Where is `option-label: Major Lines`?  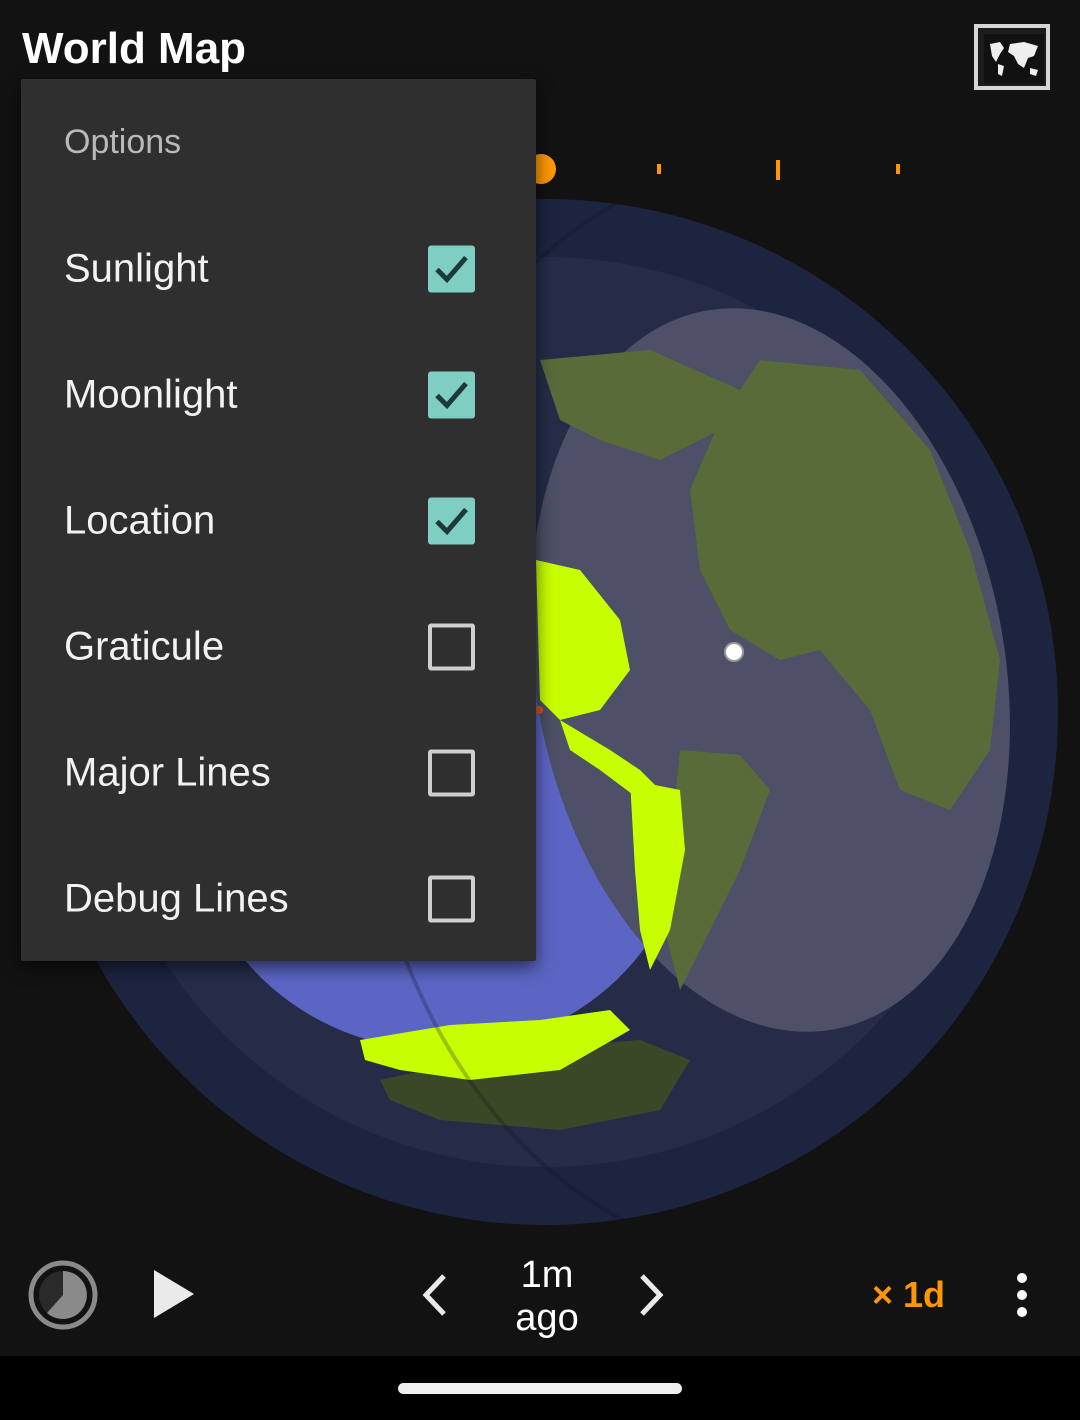
option-label: Major Lines is located at coordinates (167, 772).